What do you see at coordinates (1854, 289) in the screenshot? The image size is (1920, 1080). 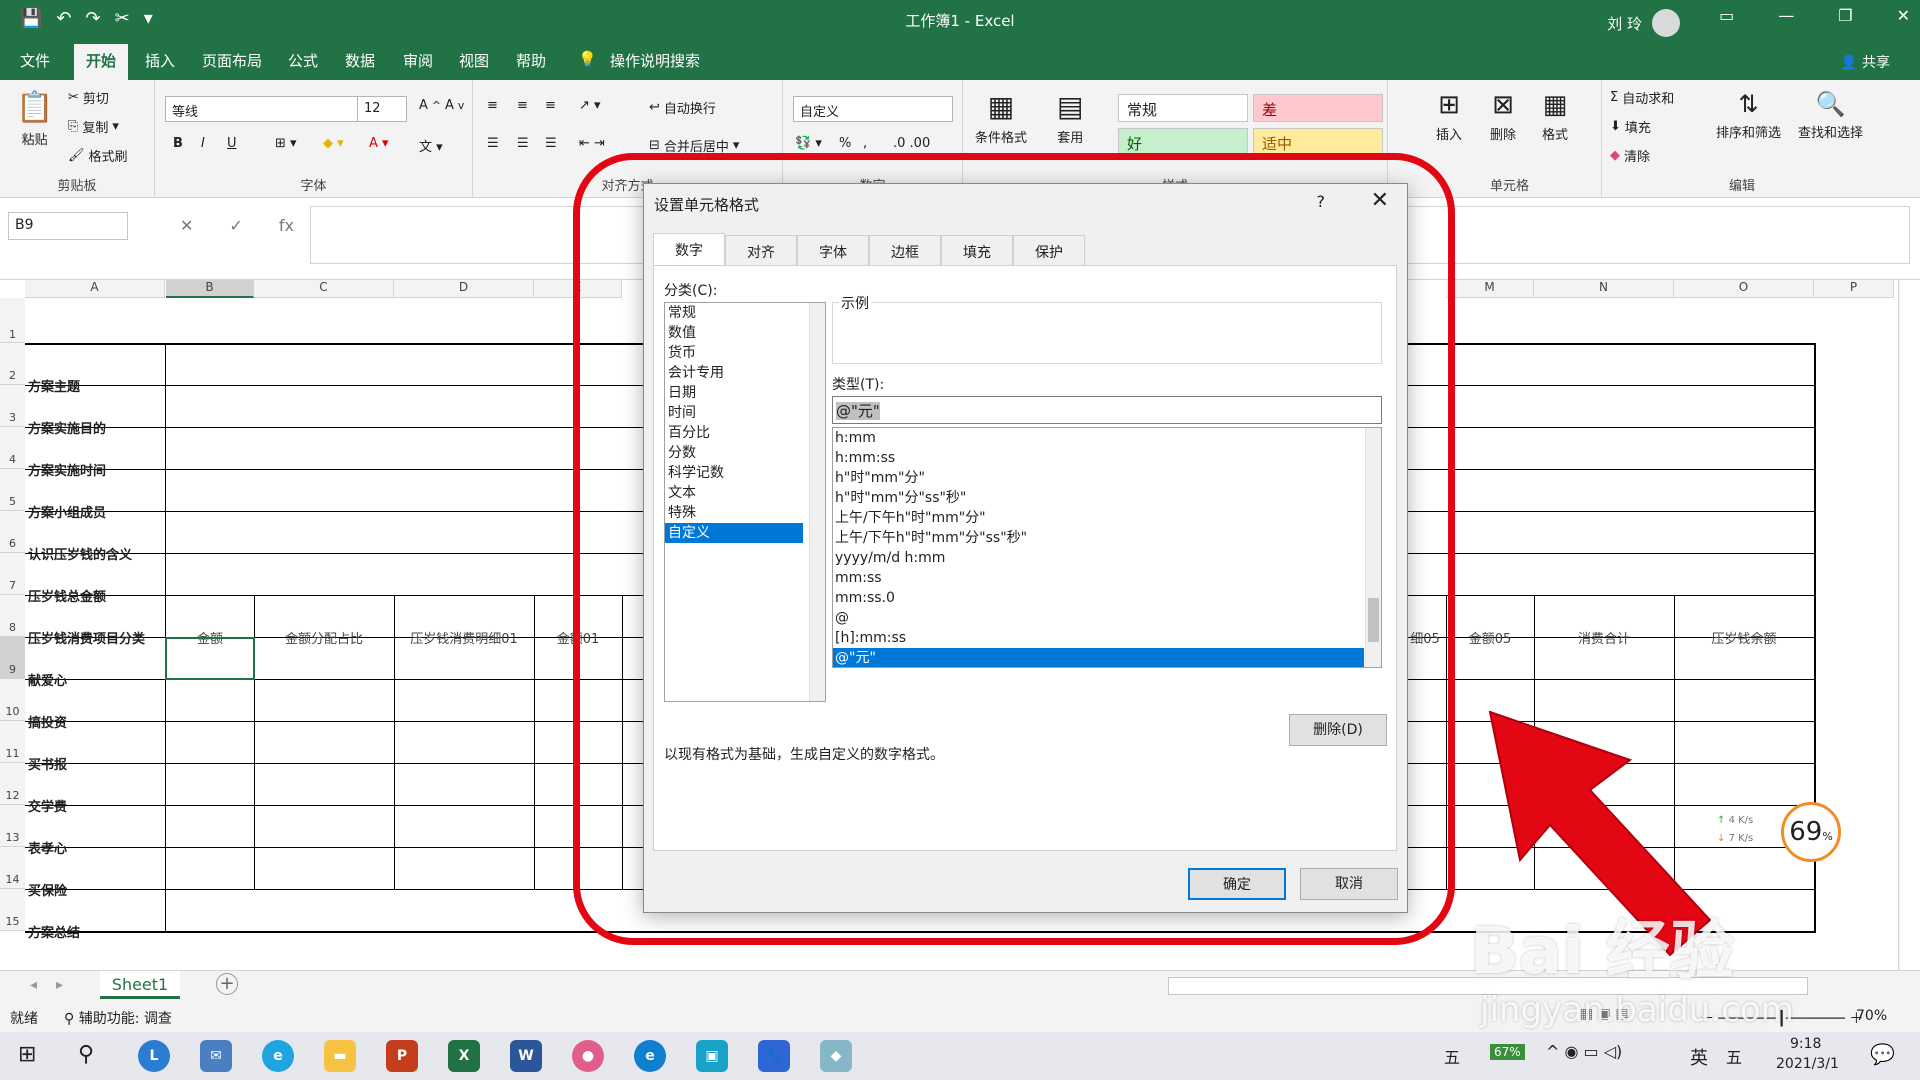 I see `col-header-p: P` at bounding box center [1854, 289].